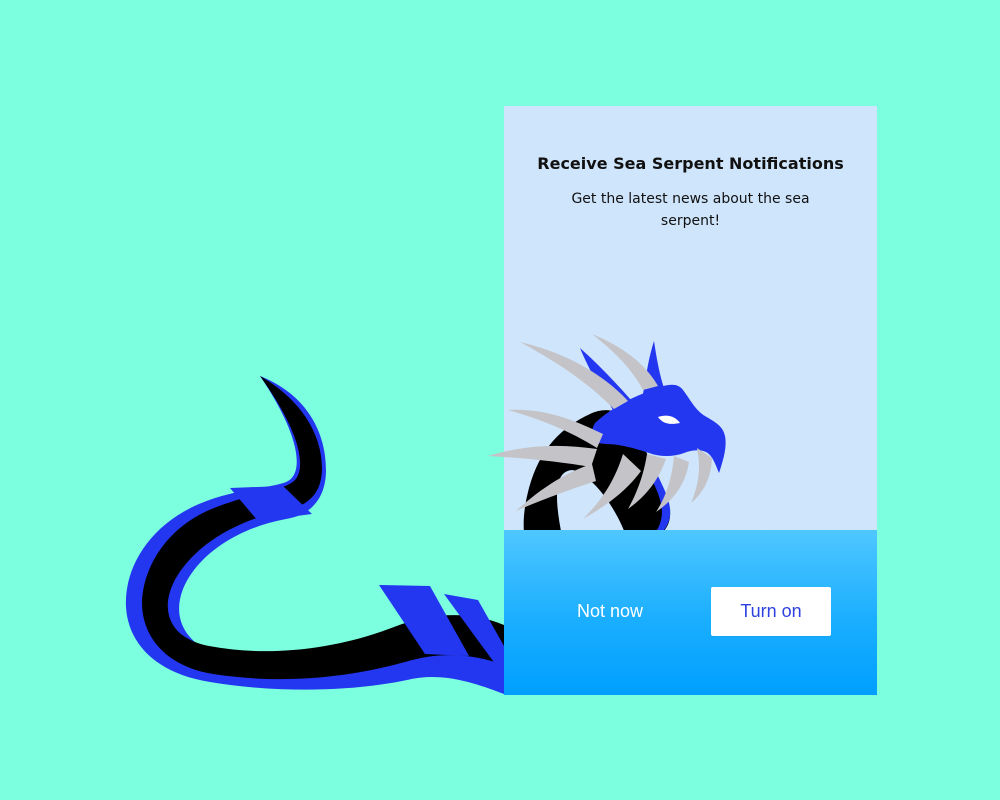 Image resolution: width=1000 pixels, height=800 pixels. What do you see at coordinates (661, 503) in the screenshot?
I see `serpent-neck-accent` at bounding box center [661, 503].